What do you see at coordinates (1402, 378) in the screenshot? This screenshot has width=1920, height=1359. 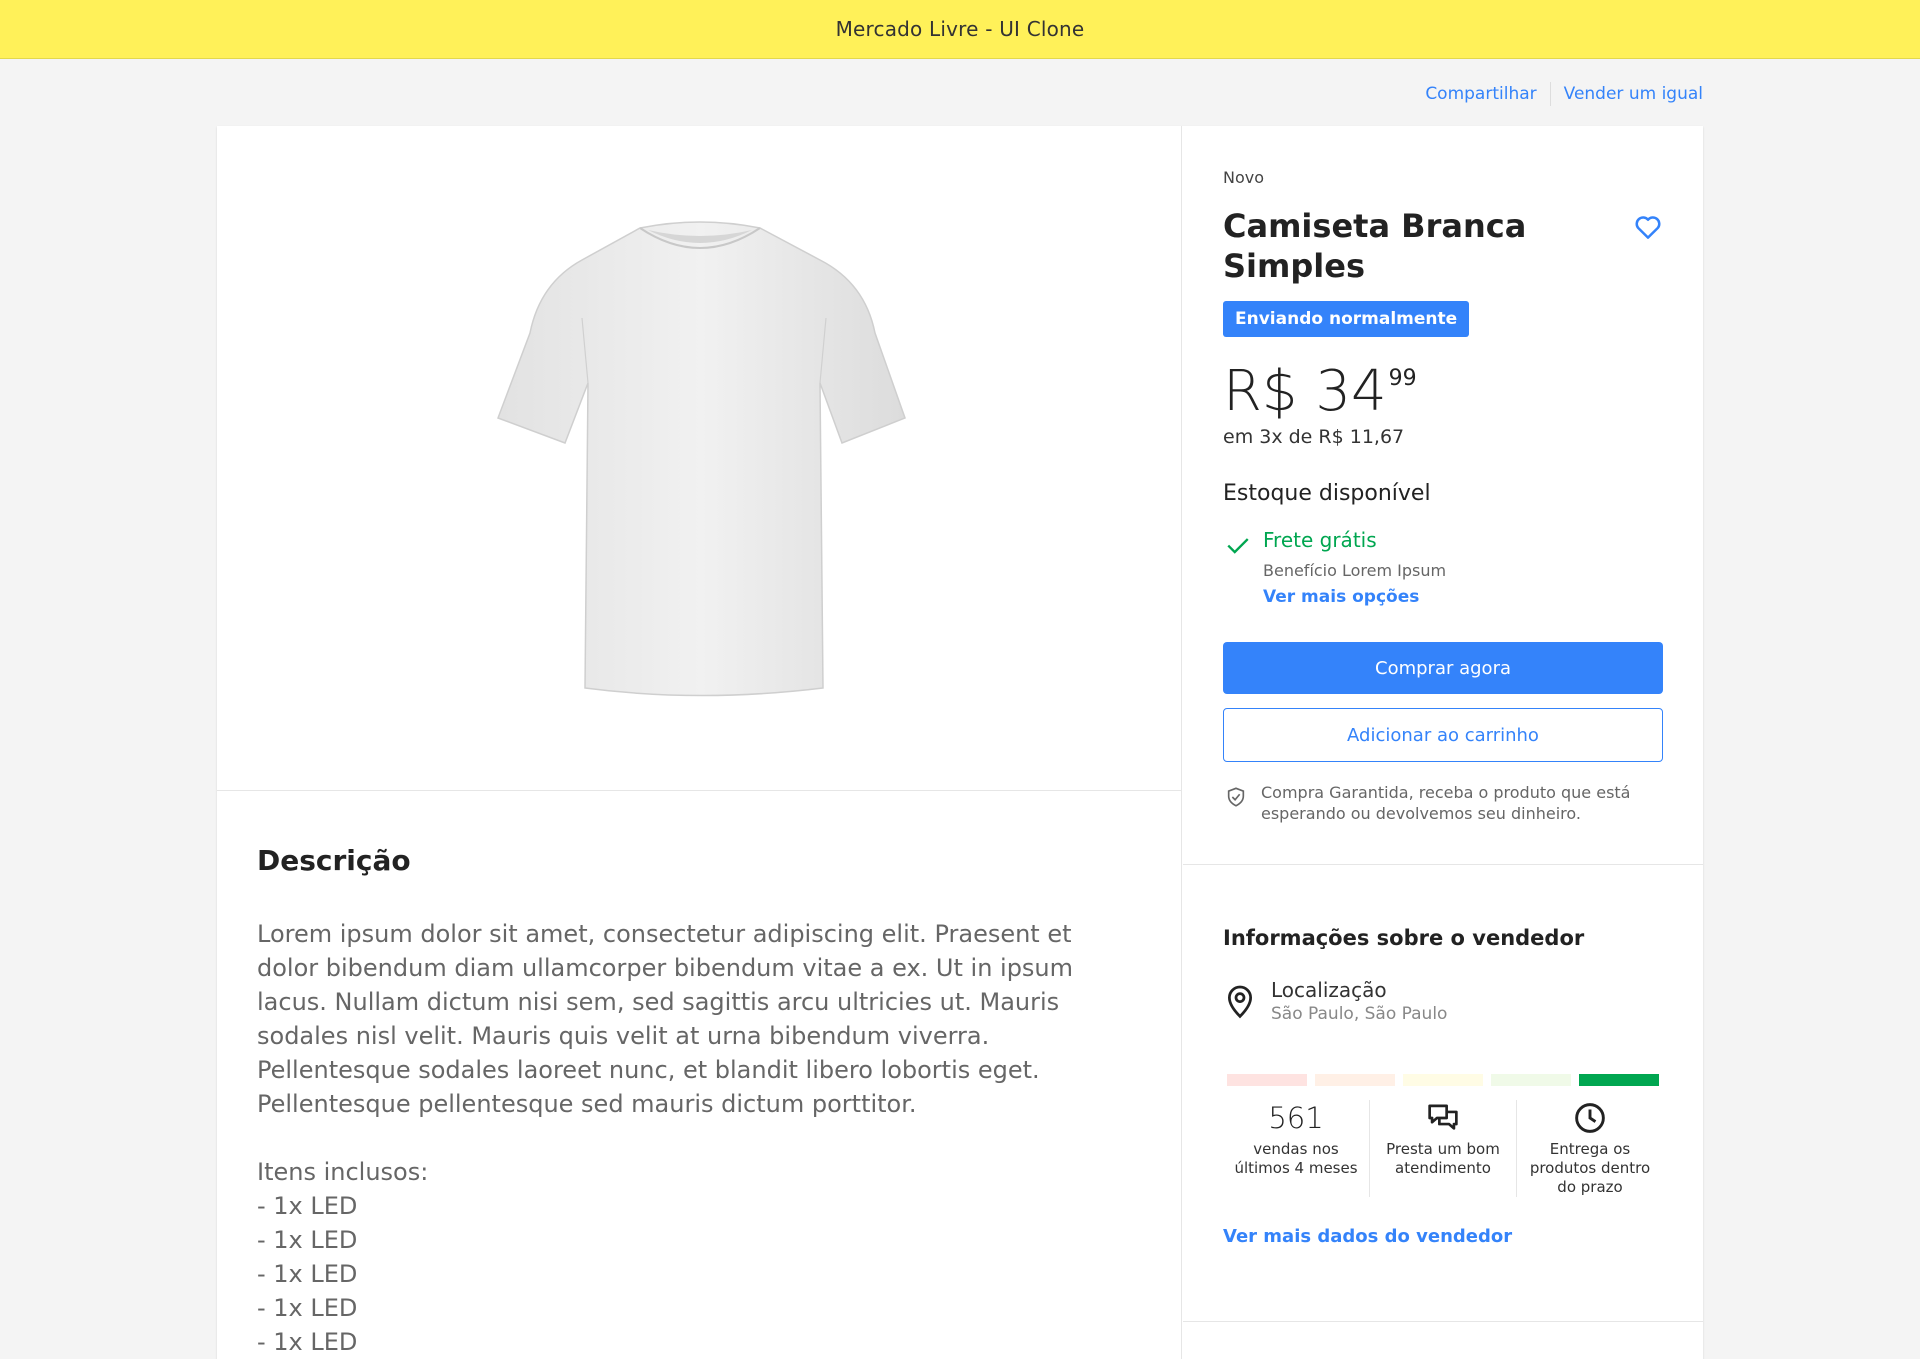 I see `price-cents: 99` at bounding box center [1402, 378].